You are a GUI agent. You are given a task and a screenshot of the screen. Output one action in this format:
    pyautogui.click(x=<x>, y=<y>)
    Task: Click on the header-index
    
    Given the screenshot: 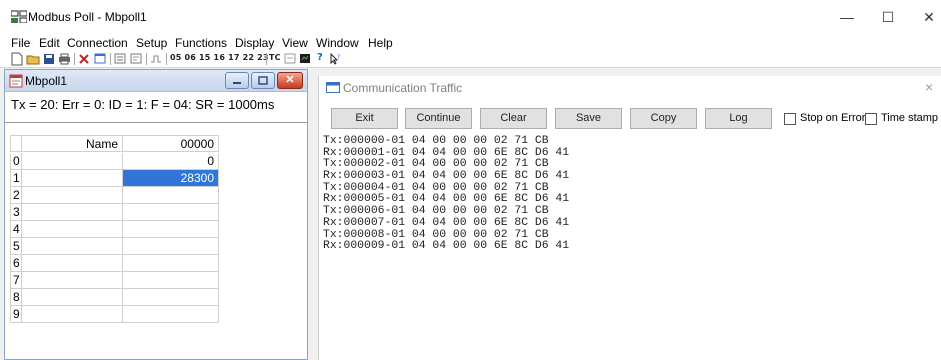 What is the action you would take?
    pyautogui.click(x=16, y=143)
    